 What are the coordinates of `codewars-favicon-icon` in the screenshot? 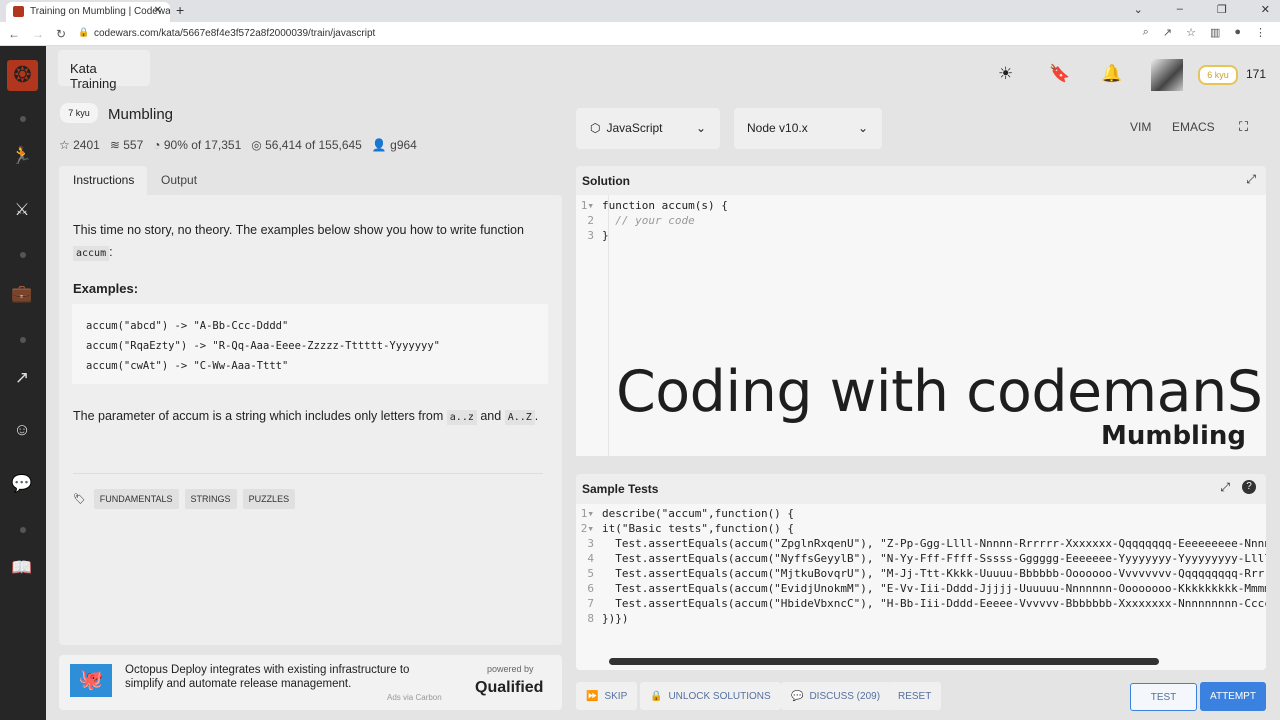 It's located at (18, 11).